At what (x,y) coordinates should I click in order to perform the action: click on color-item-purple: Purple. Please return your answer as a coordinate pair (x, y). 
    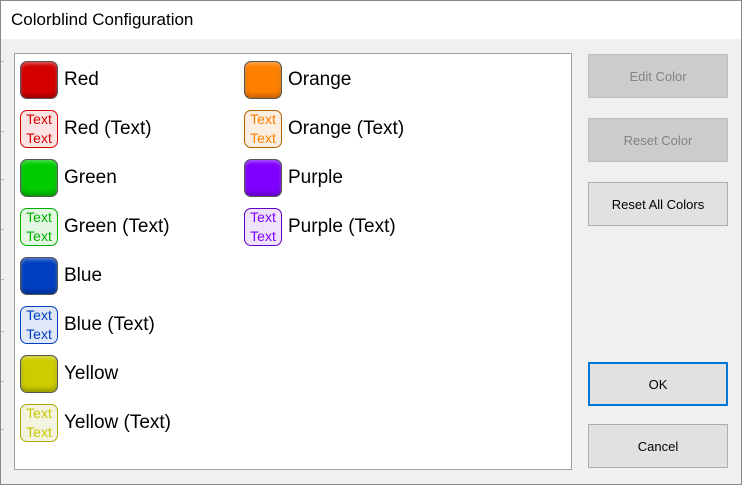
    Looking at the image, I should click on (293, 178).